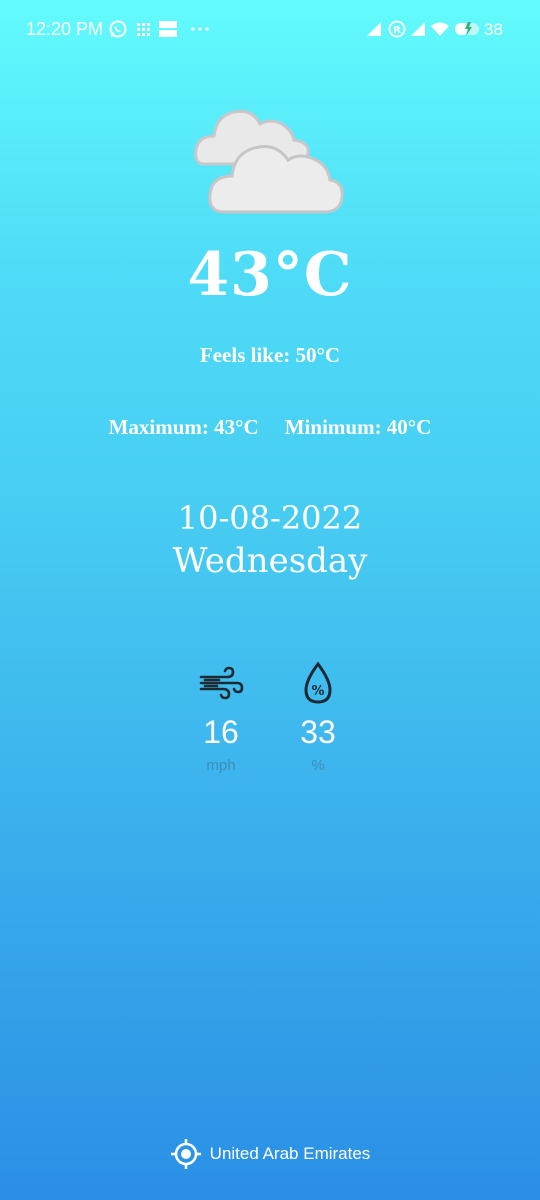  I want to click on battery-percent: 38, so click(493, 29).